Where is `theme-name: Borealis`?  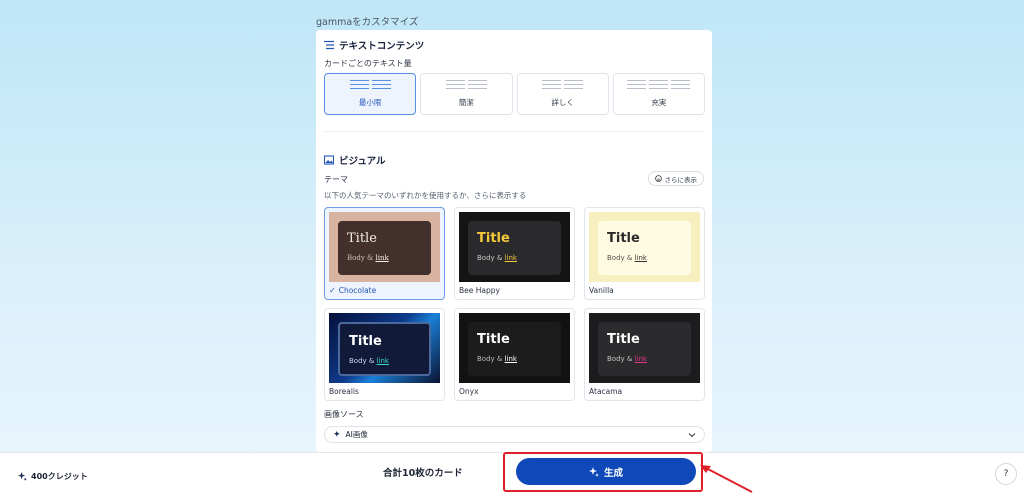 theme-name: Borealis is located at coordinates (344, 391).